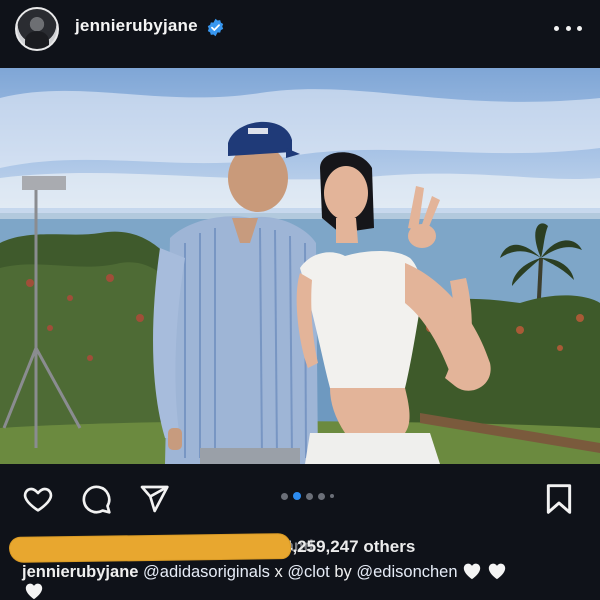 This screenshot has height=600, width=600. What do you see at coordinates (559, 499) in the screenshot?
I see `bookmark-icon` at bounding box center [559, 499].